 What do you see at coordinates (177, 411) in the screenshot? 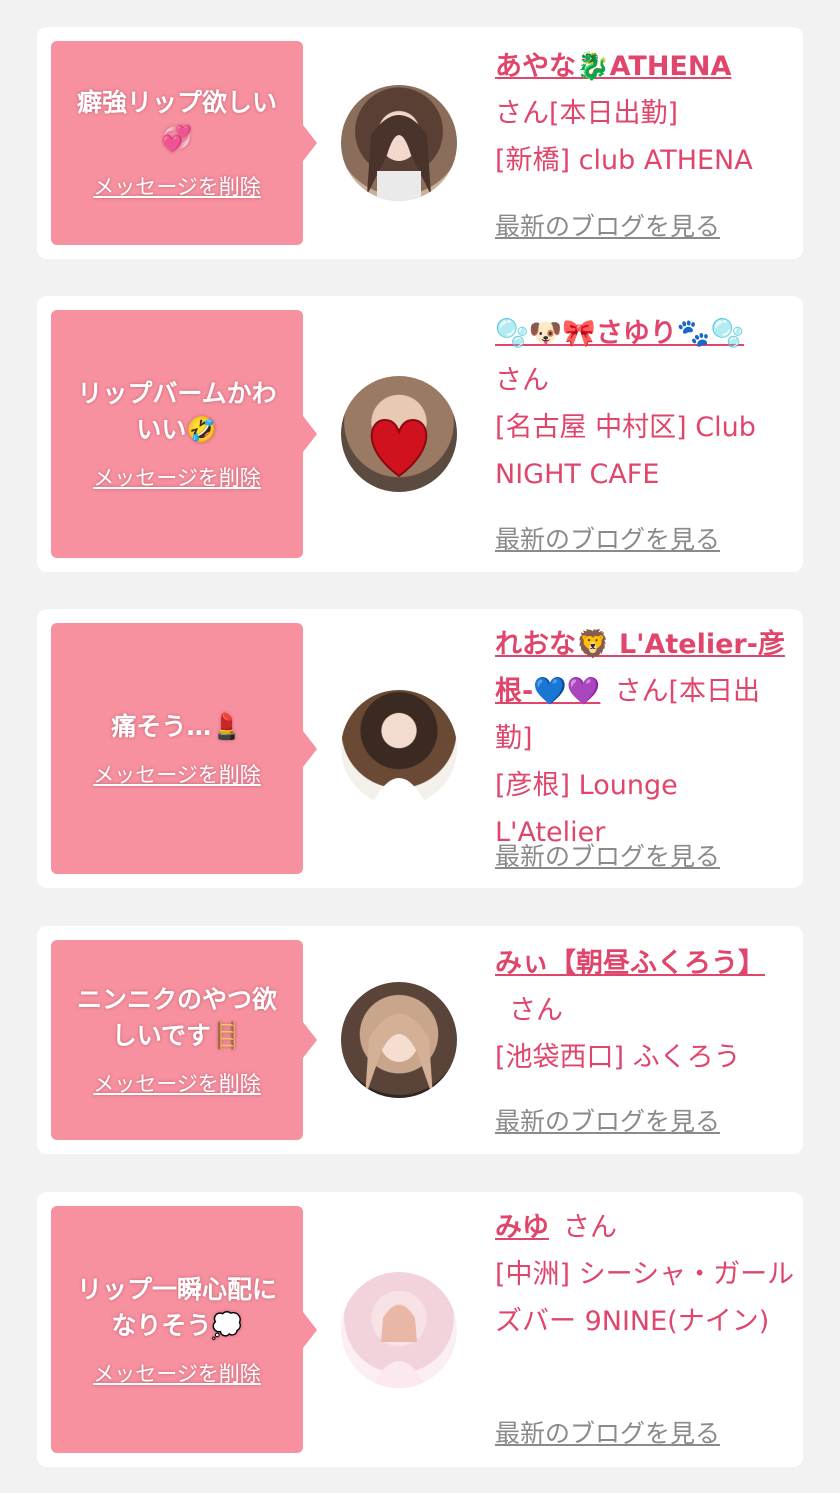
I see `message-text: リップバームかわ いい🤣` at bounding box center [177, 411].